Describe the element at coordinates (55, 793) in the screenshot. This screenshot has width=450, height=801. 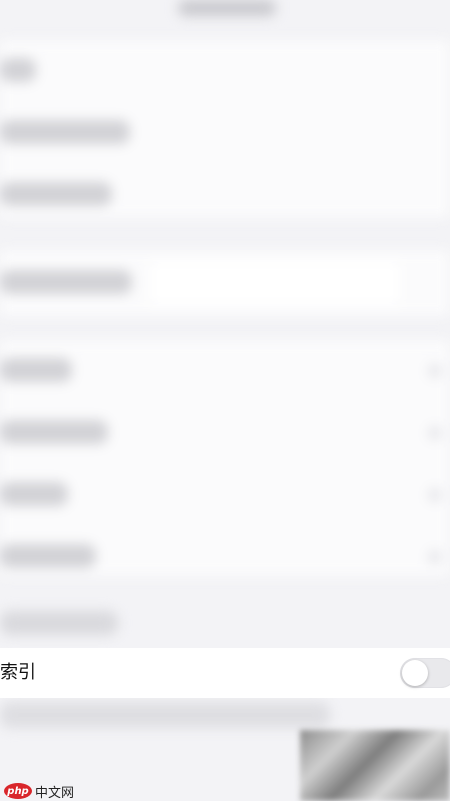
I see `watermark-text: 中文网` at that location.